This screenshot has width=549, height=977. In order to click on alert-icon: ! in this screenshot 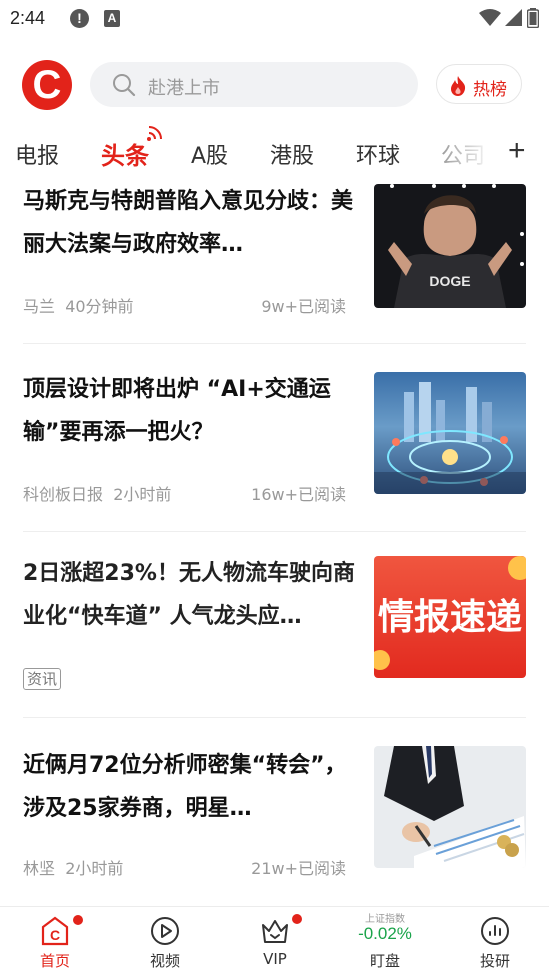, I will do `click(79, 18)`.